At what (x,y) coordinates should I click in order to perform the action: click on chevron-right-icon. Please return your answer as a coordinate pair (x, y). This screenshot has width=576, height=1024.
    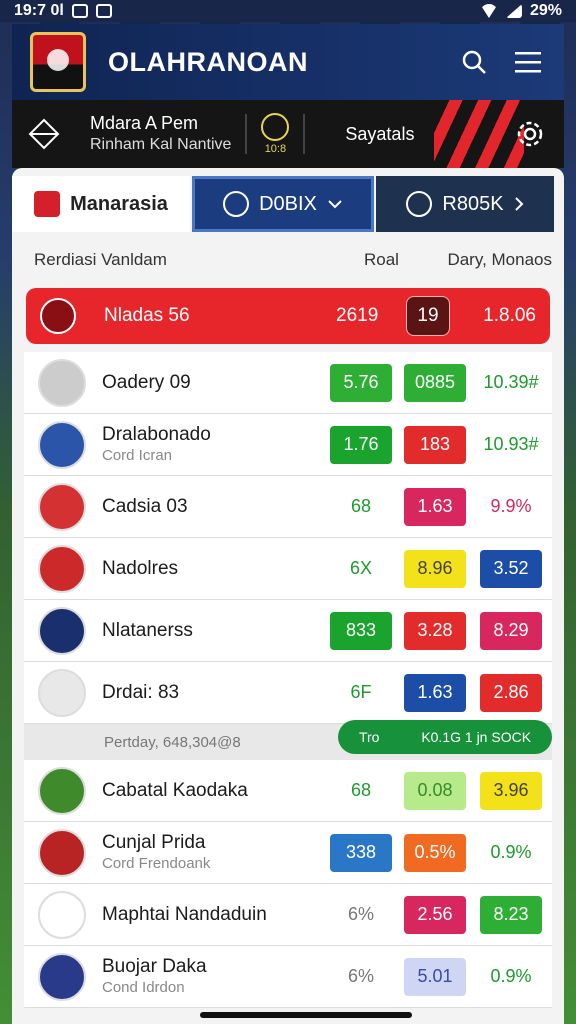
    Looking at the image, I should click on (518, 204).